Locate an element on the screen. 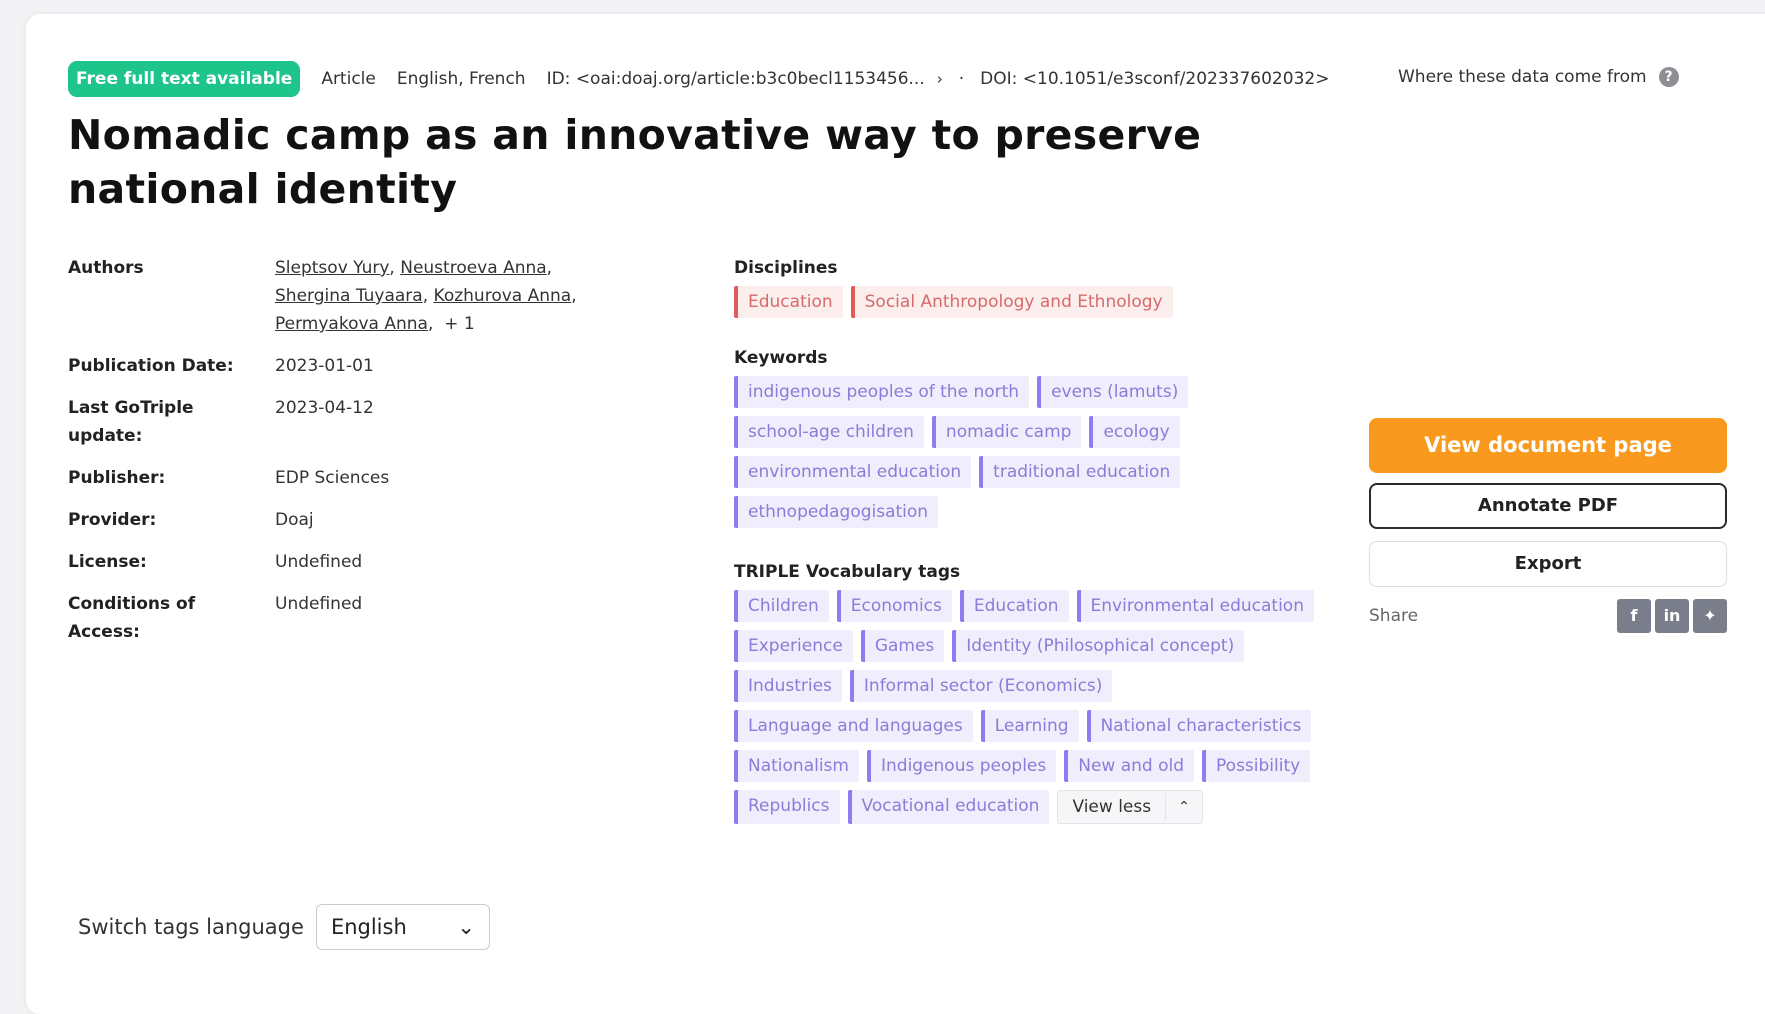 The height and width of the screenshot is (1014, 1765). meta-row-pubdate: Publication Date: 2023-01-01 is located at coordinates (346, 366).